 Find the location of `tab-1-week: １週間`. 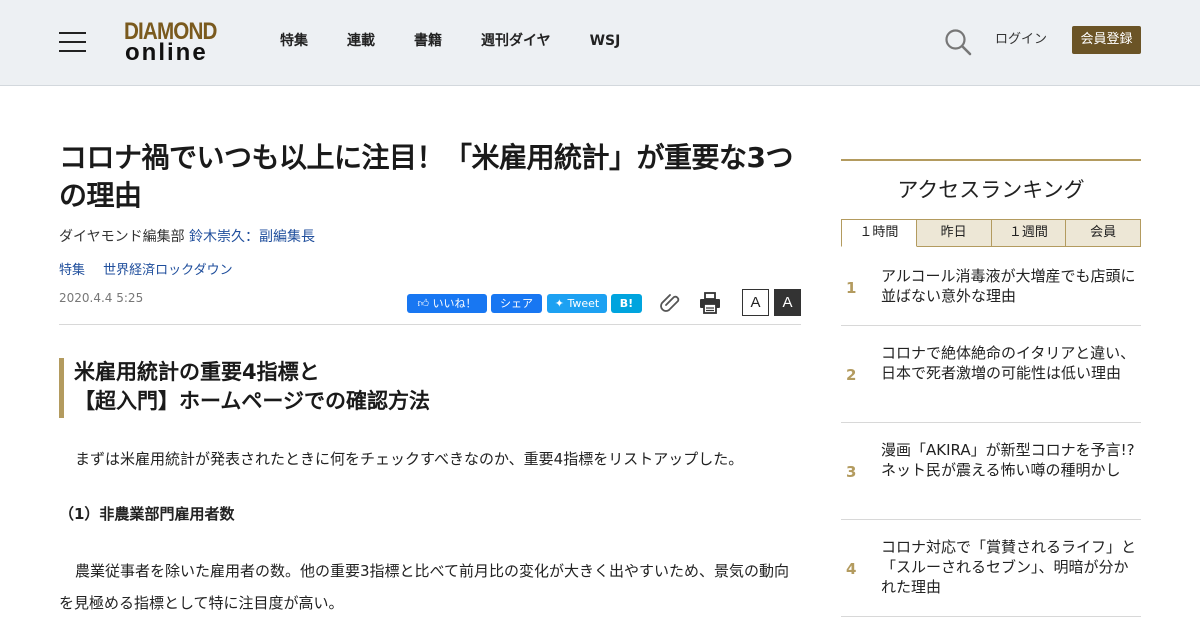

tab-1-week: １週間 is located at coordinates (1029, 233).